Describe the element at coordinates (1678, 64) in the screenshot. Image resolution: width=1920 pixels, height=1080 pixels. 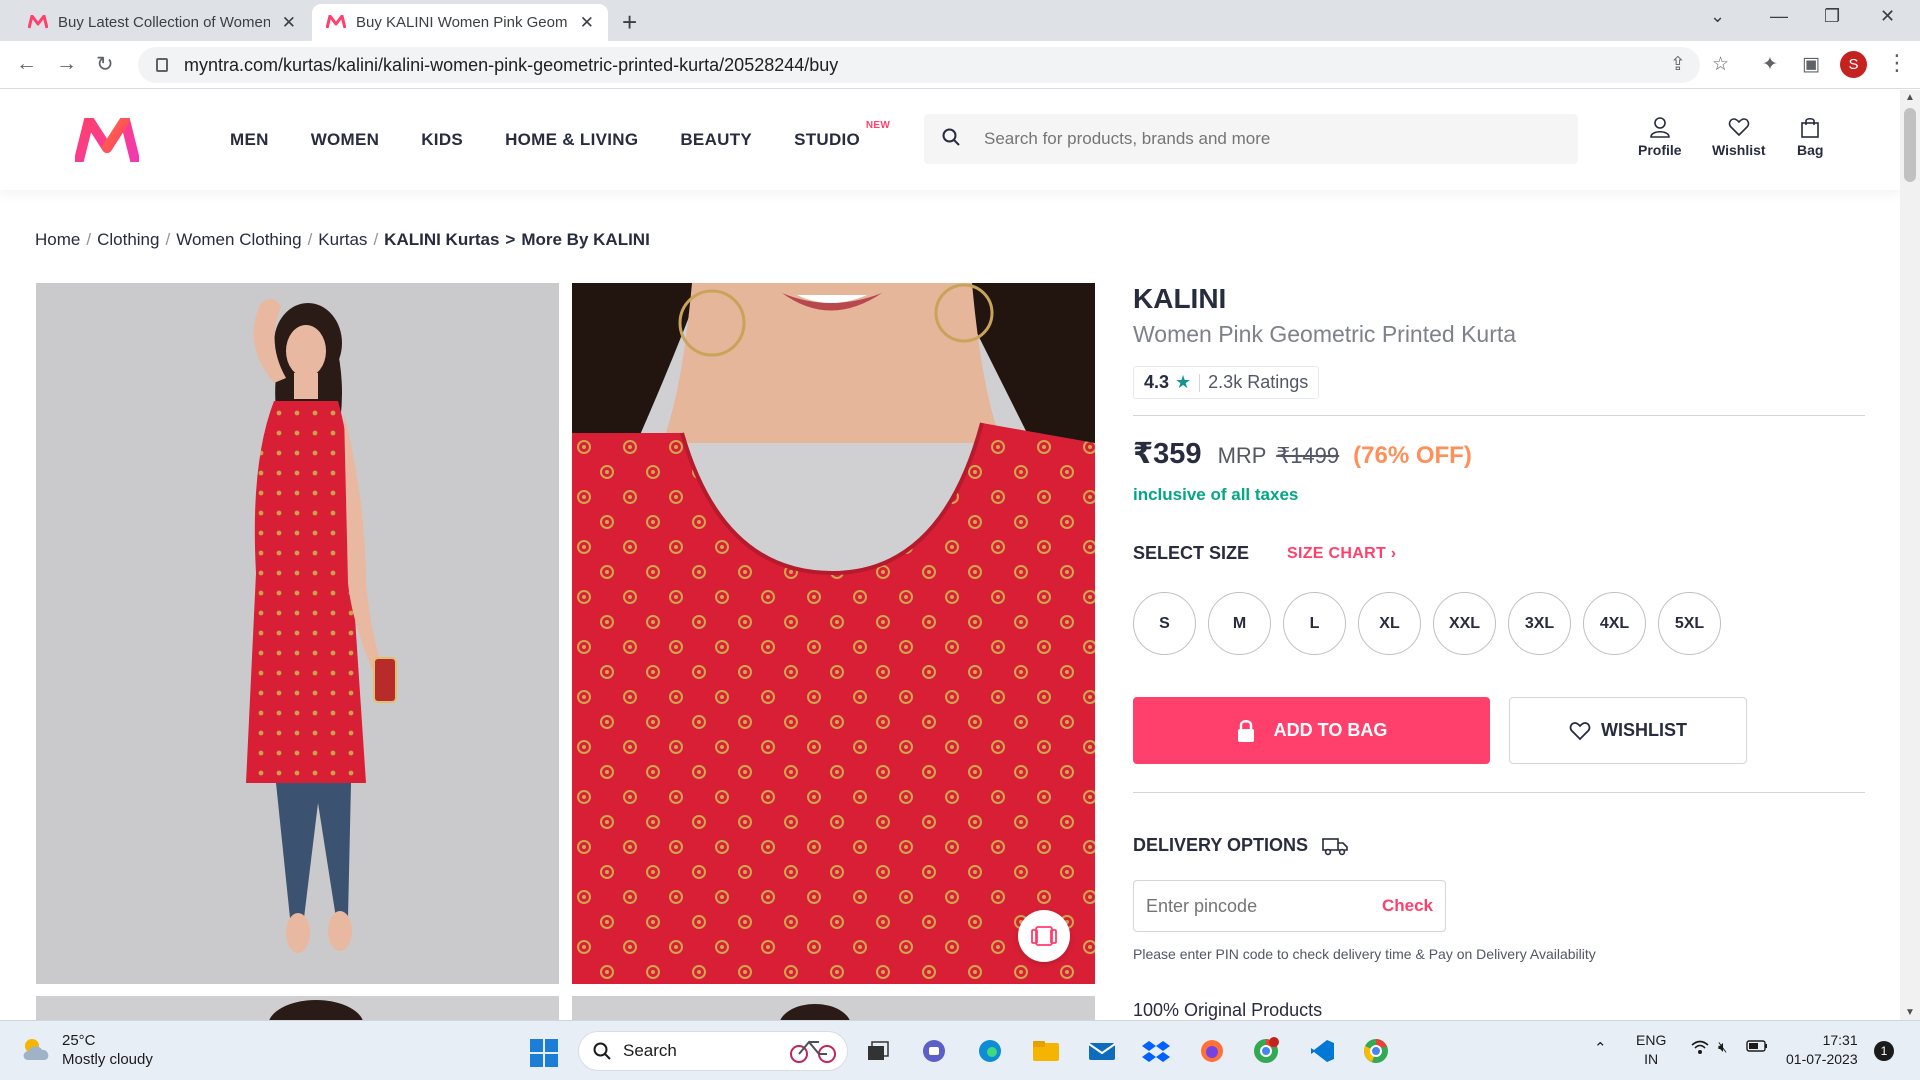
I see `share-icon: ⇪` at that location.